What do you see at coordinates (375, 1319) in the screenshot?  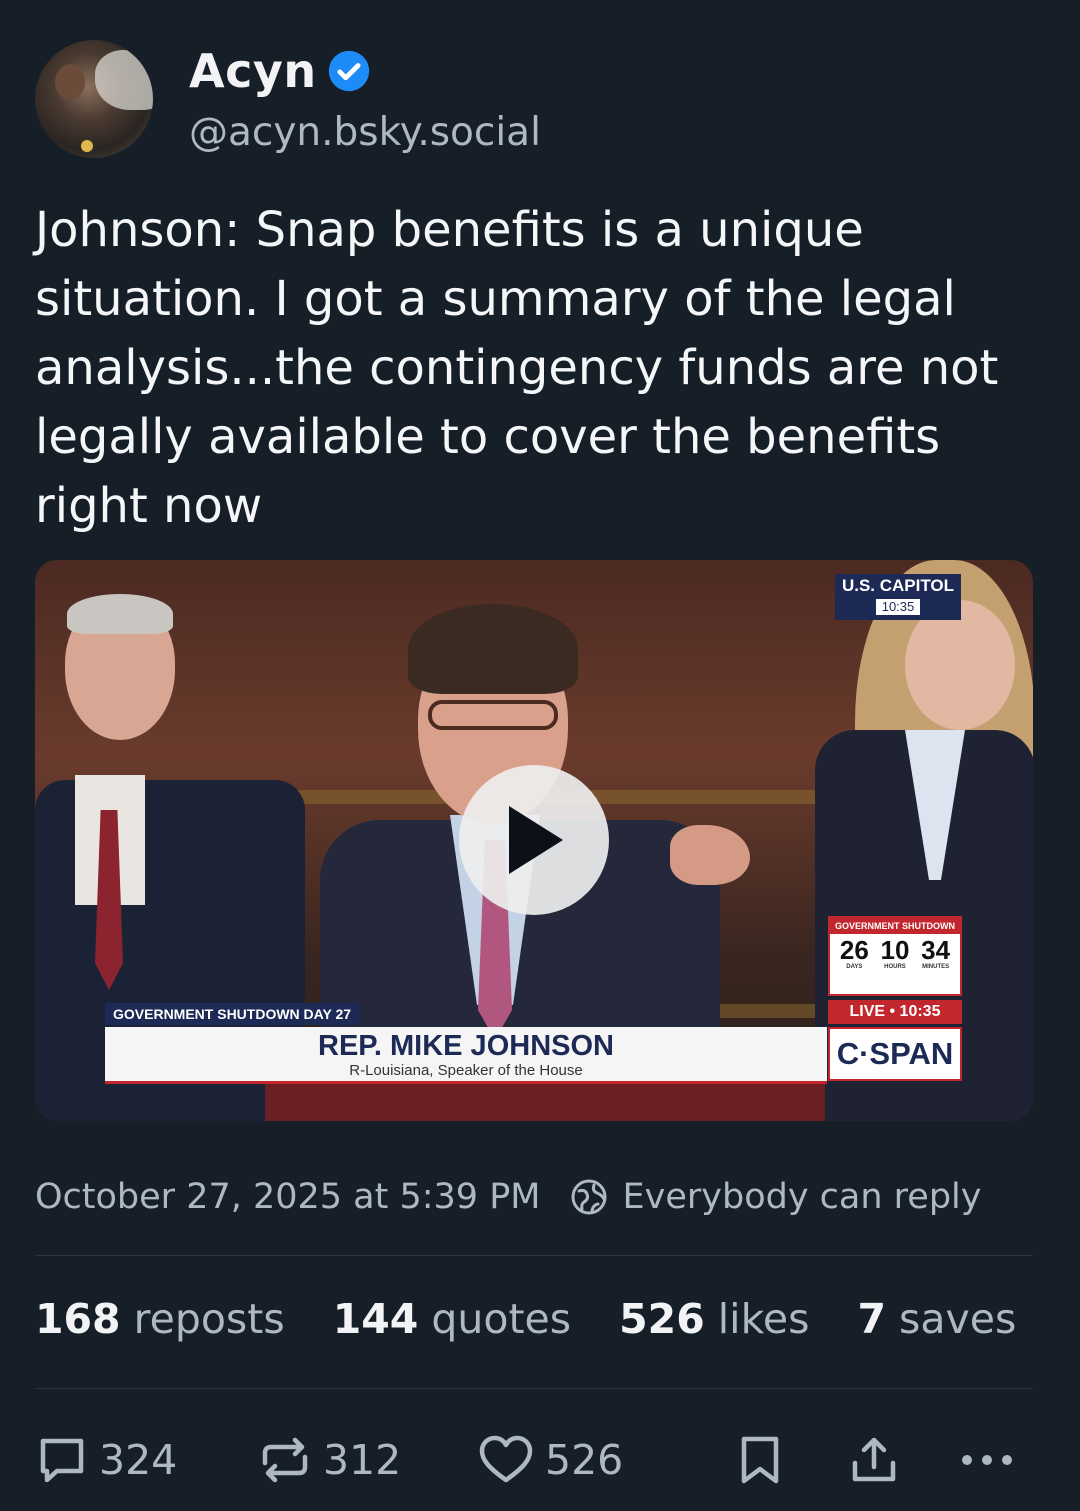 I see `quotes-count: 144` at bounding box center [375, 1319].